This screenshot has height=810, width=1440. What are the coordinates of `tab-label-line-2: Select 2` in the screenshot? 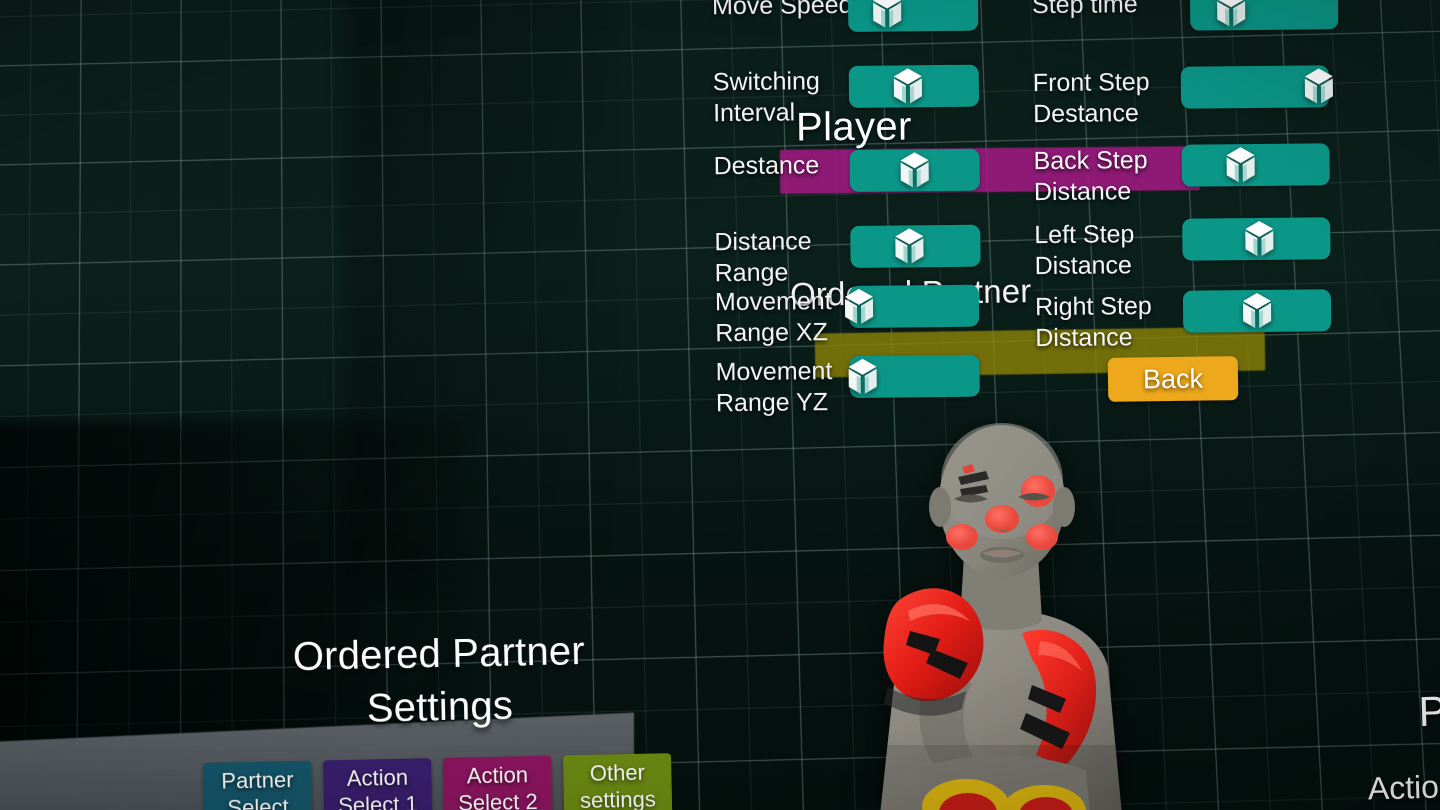 It's located at (497, 799).